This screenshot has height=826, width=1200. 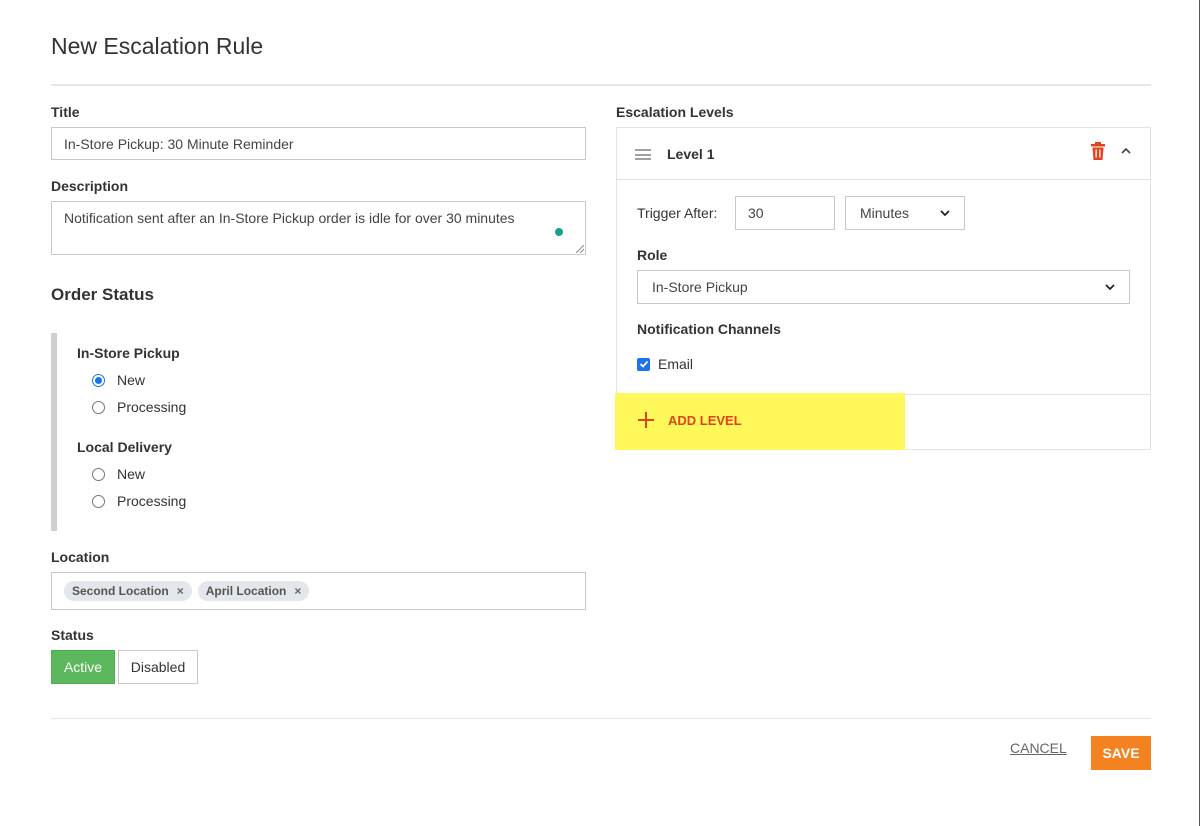 What do you see at coordinates (580, 249) in the screenshot?
I see `resize-handle-icon` at bounding box center [580, 249].